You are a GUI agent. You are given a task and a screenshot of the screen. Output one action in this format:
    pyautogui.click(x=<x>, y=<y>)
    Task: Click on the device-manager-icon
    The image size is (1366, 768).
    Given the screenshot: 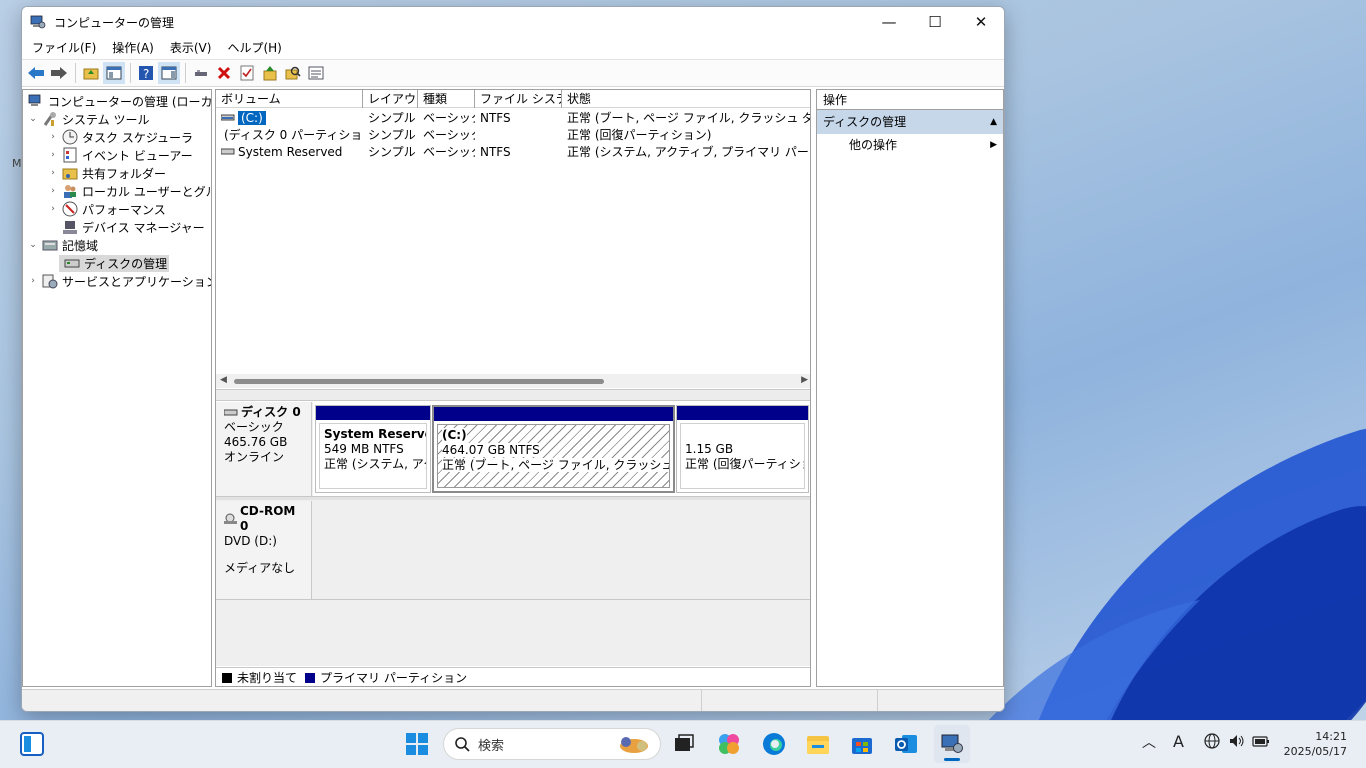 What is the action you would take?
    pyautogui.click(x=70, y=227)
    